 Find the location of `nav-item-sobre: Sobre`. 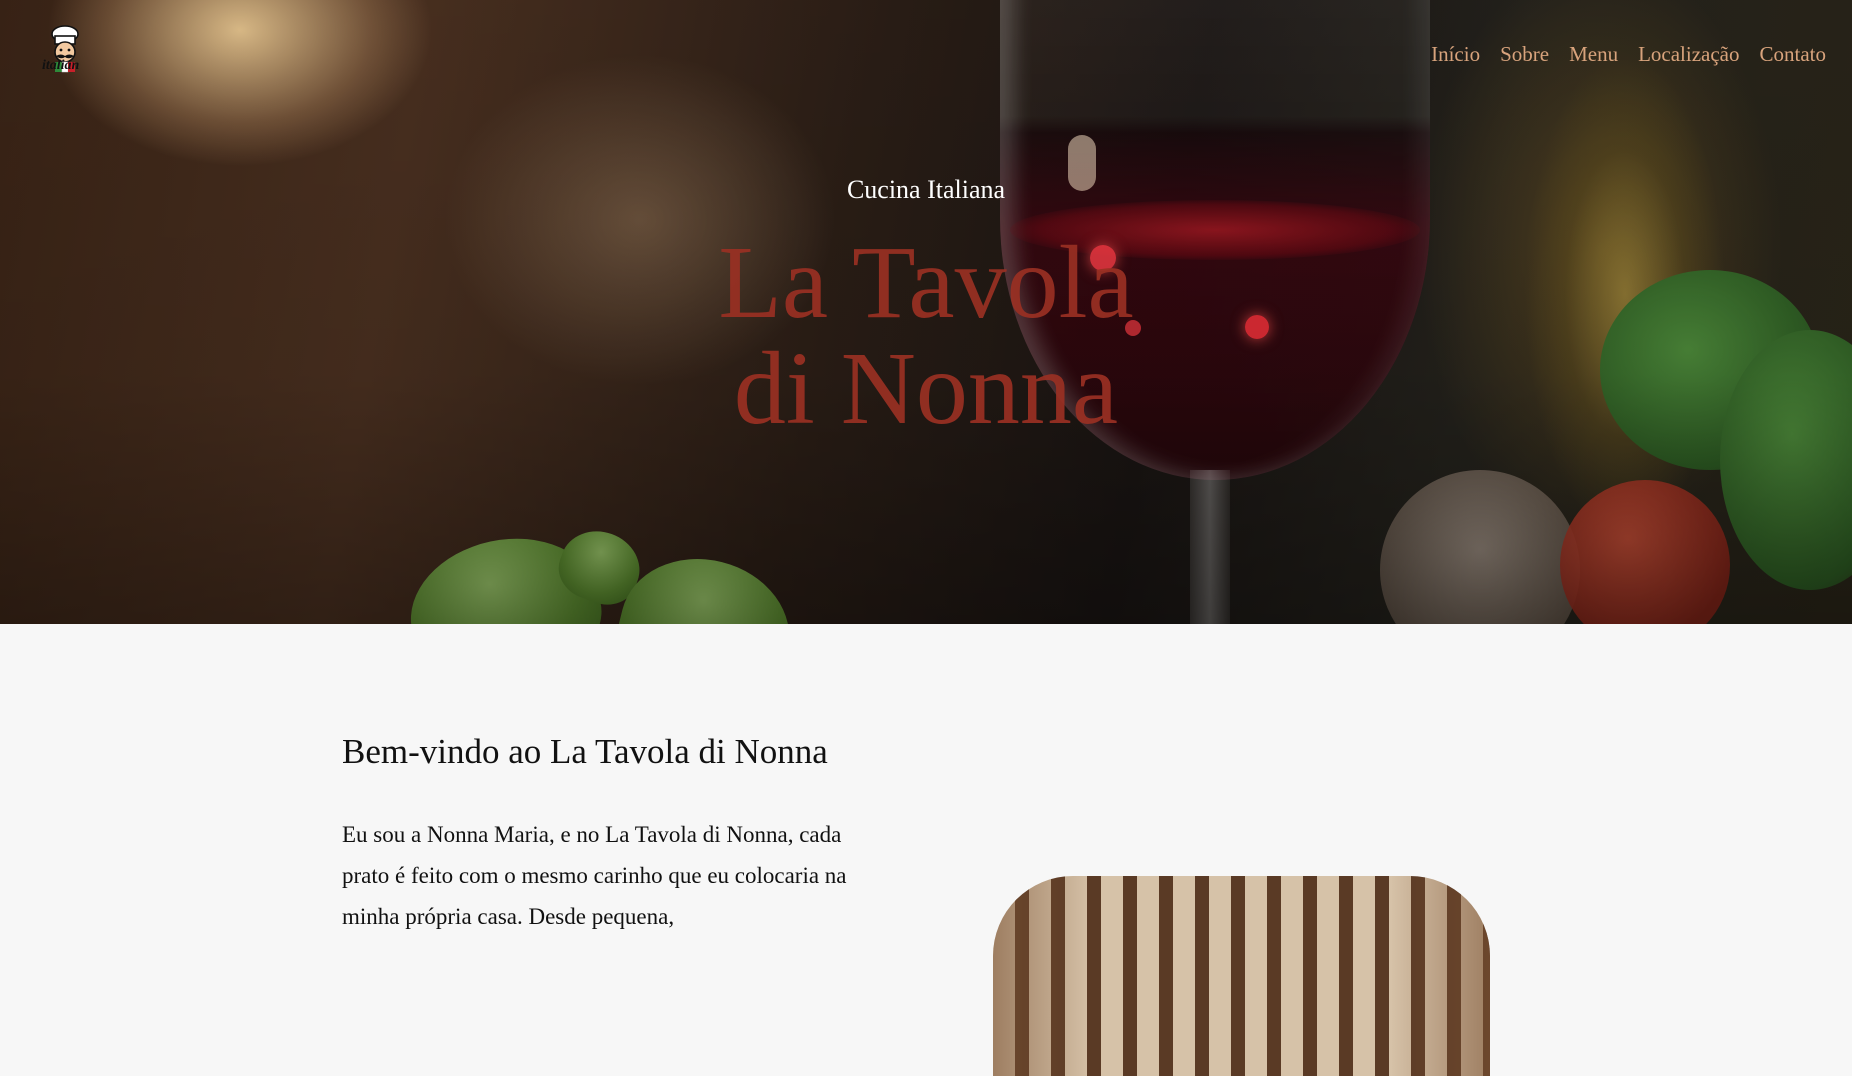

nav-item-sobre: Sobre is located at coordinates (1524, 54).